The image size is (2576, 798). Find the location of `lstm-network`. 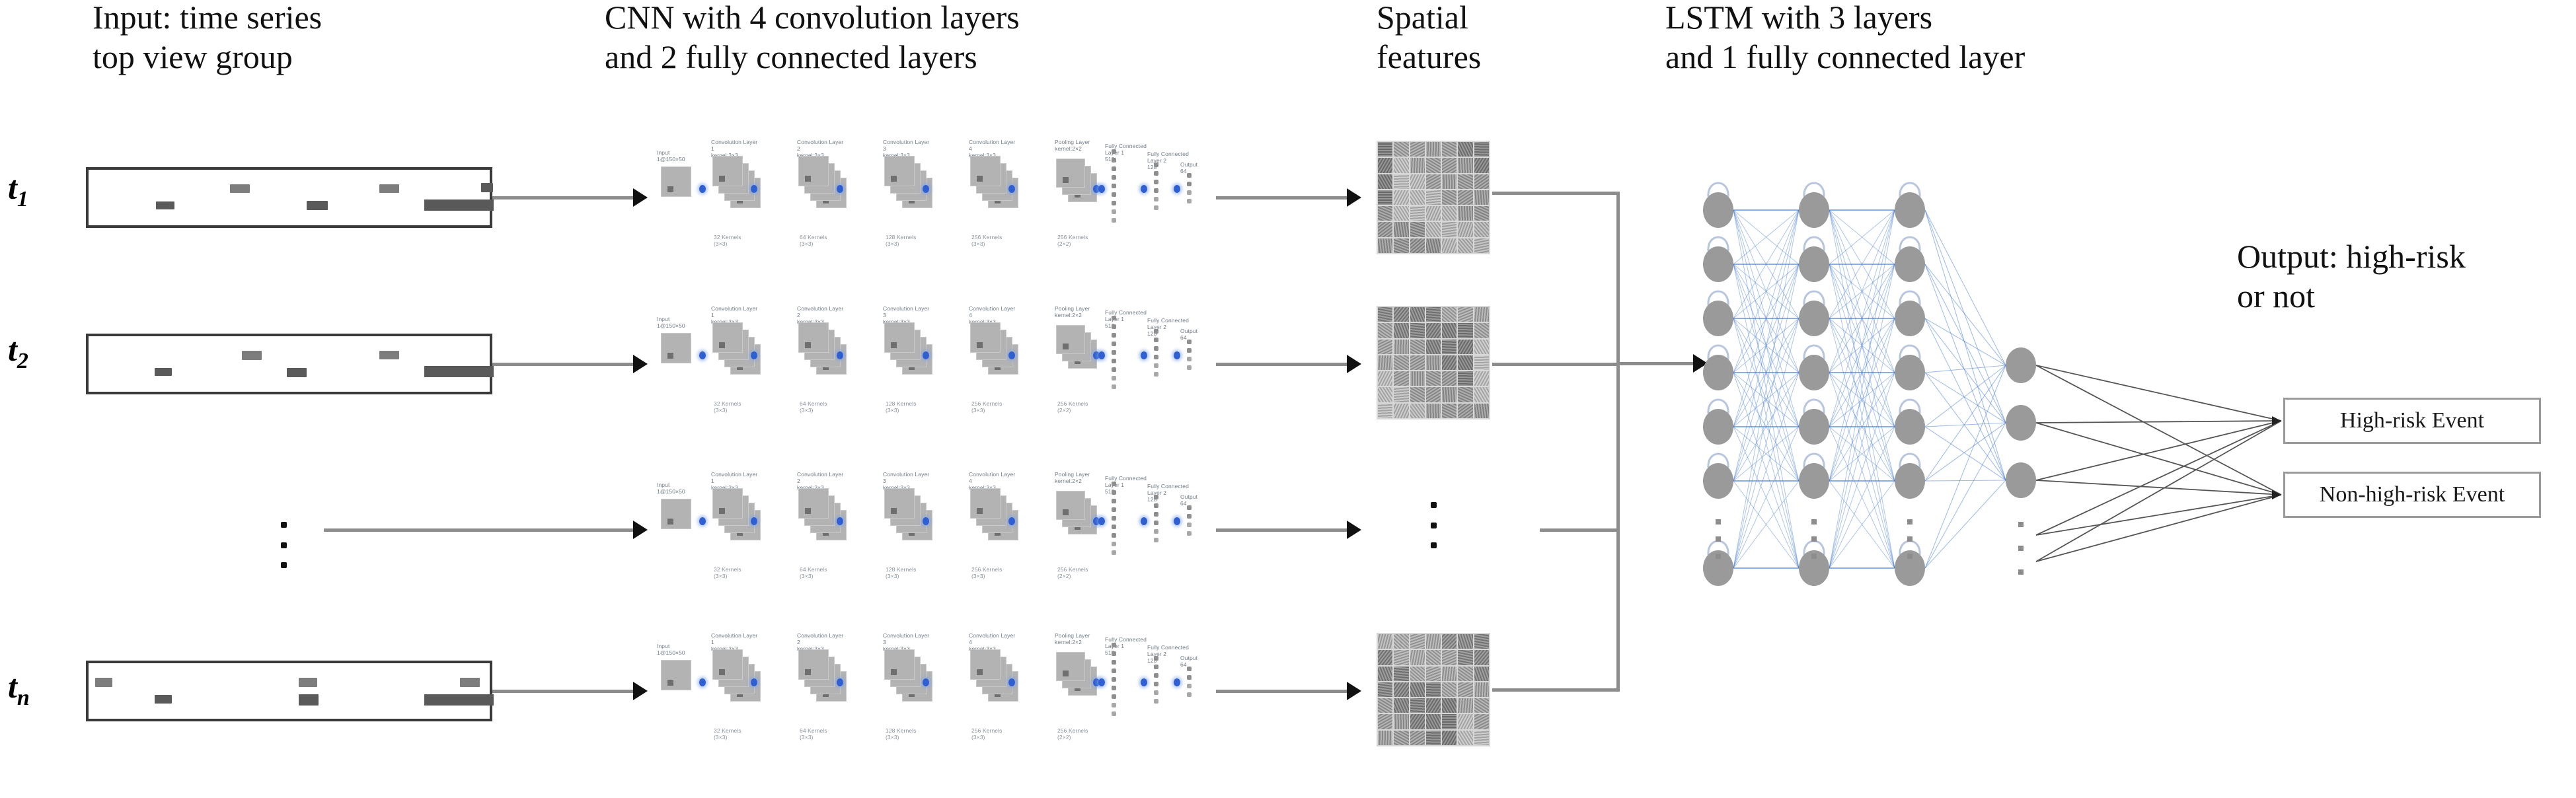

lstm-network is located at coordinates (1992, 384).